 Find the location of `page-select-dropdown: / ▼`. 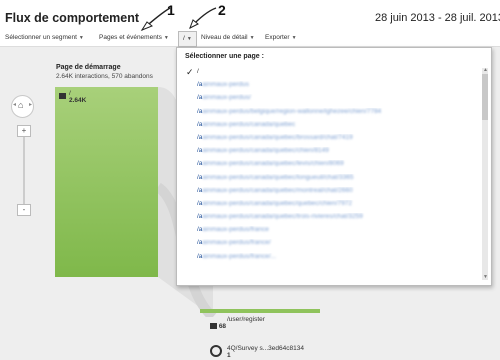

page-select-dropdown: / ▼ is located at coordinates (187, 39).